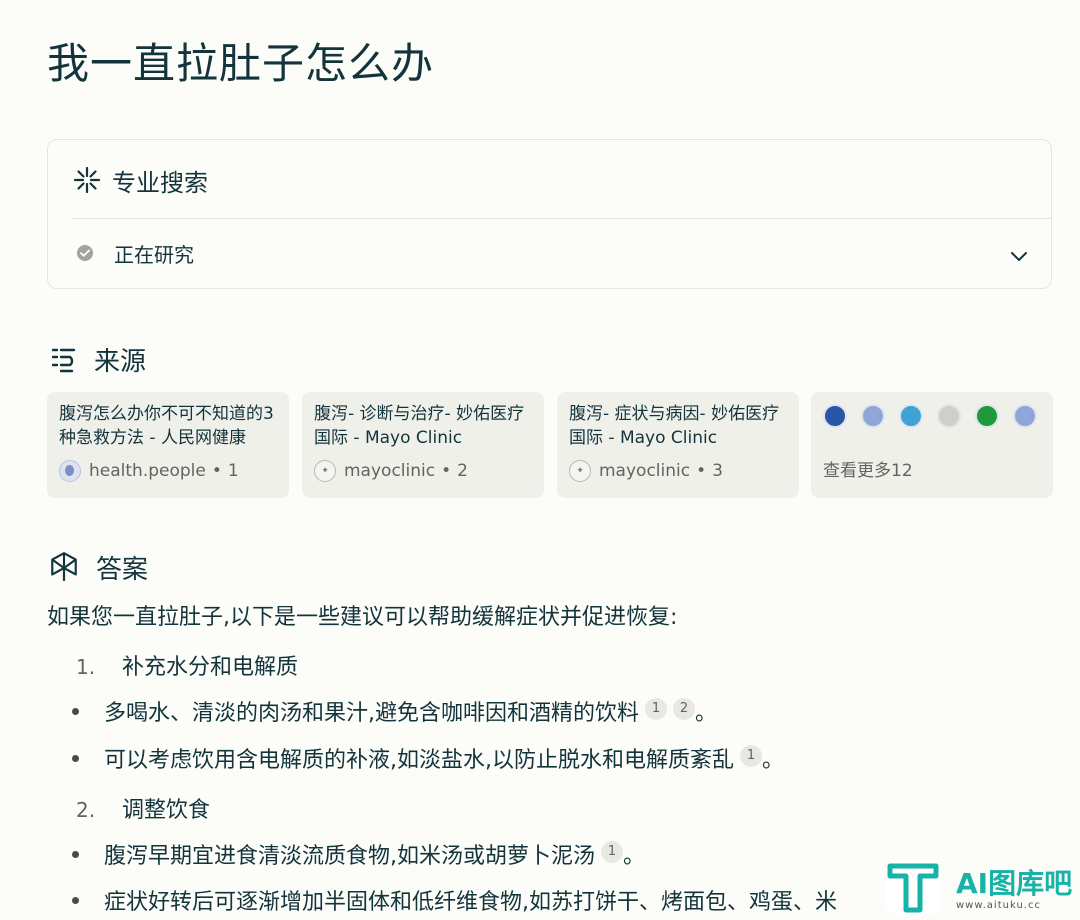  What do you see at coordinates (717, 471) in the screenshot?
I see `source-index: 3` at bounding box center [717, 471].